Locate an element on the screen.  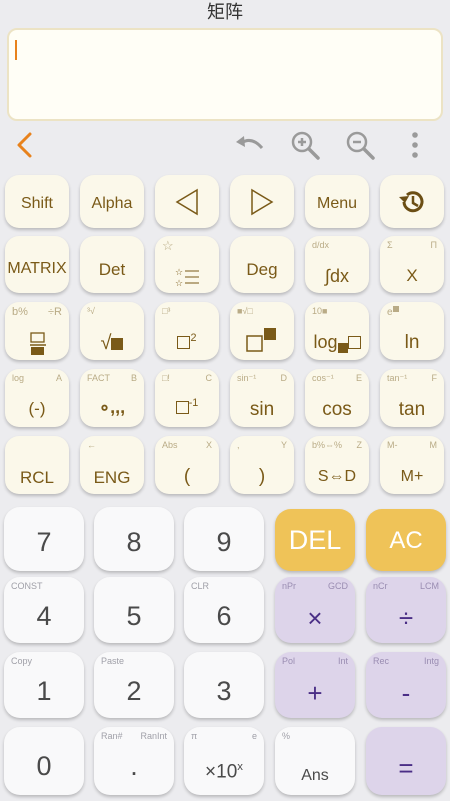
chevron-left-icon is located at coordinates (25, 145).